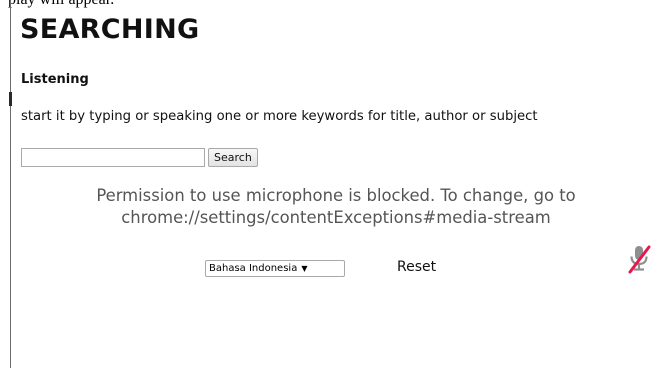 Image resolution: width=672 pixels, height=368 pixels. I want to click on language-select: Bahasa Indonesia ▼, so click(275, 268).